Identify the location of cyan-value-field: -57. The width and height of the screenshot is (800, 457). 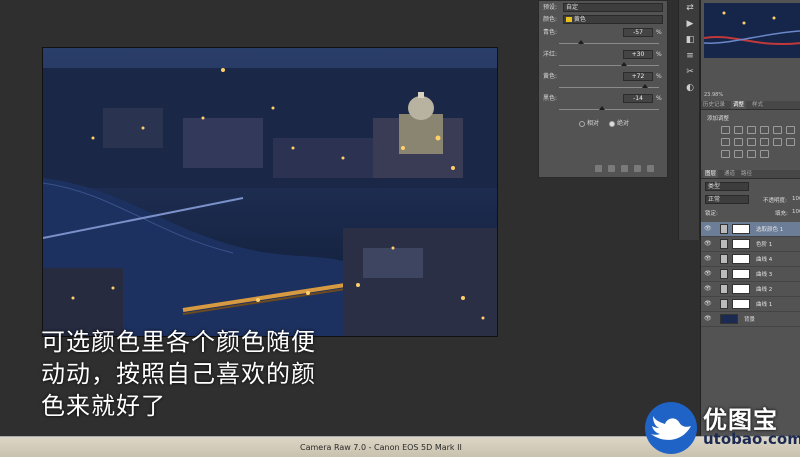
(638, 32).